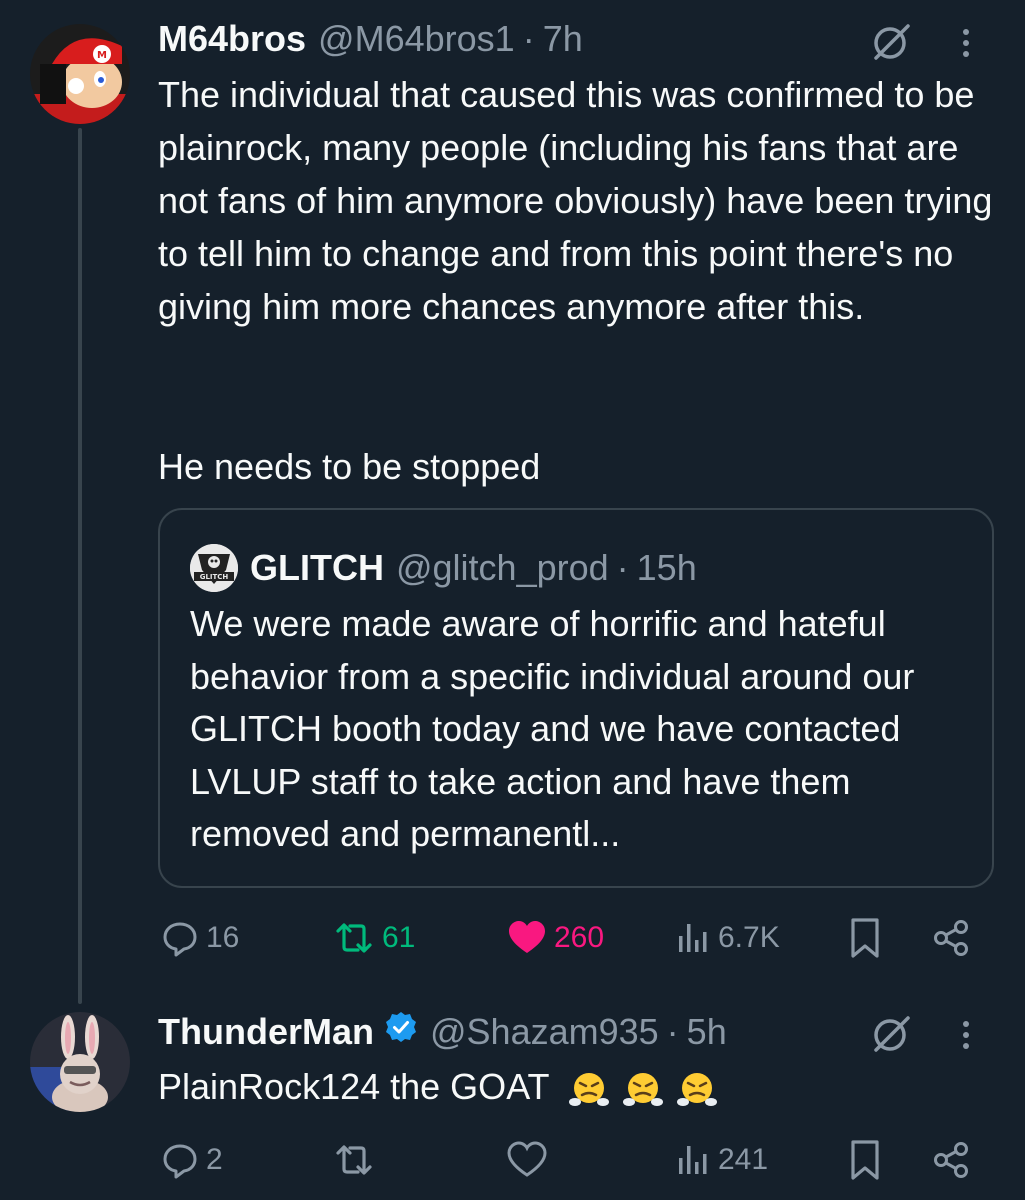 This screenshot has width=1025, height=1200. What do you see at coordinates (266, 1032) in the screenshot?
I see `author-name: ThunderMan` at bounding box center [266, 1032].